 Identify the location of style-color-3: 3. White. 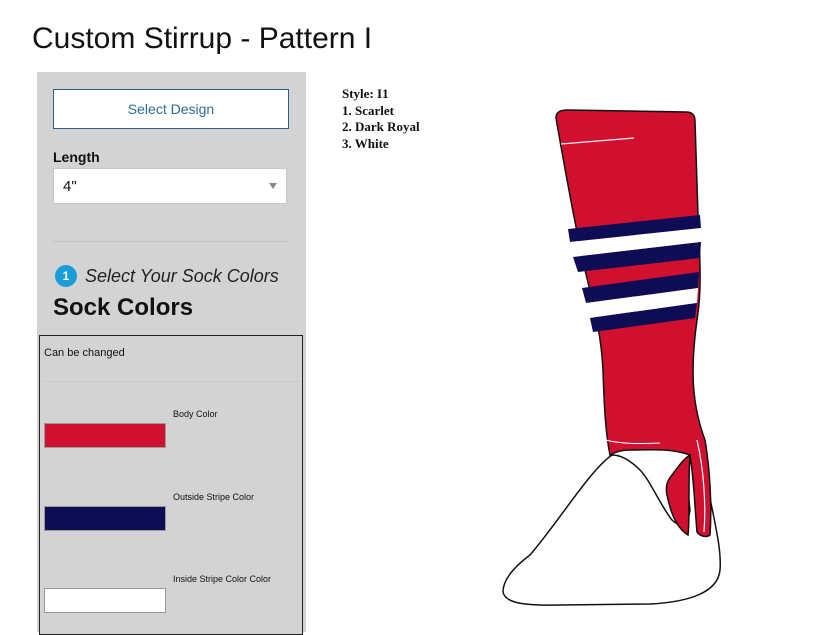
(365, 143).